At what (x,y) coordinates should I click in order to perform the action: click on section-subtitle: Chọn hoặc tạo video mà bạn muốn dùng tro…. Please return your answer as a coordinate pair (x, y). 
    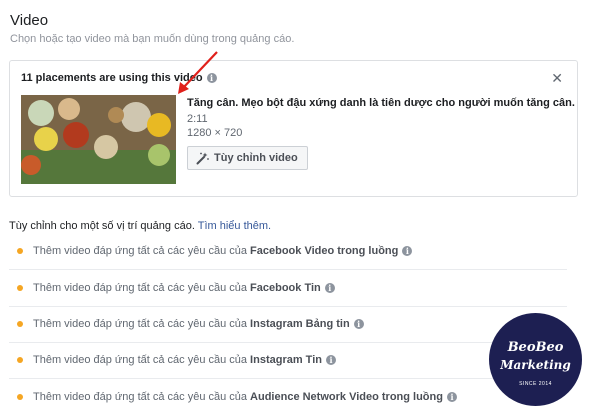
    Looking at the image, I should click on (152, 39).